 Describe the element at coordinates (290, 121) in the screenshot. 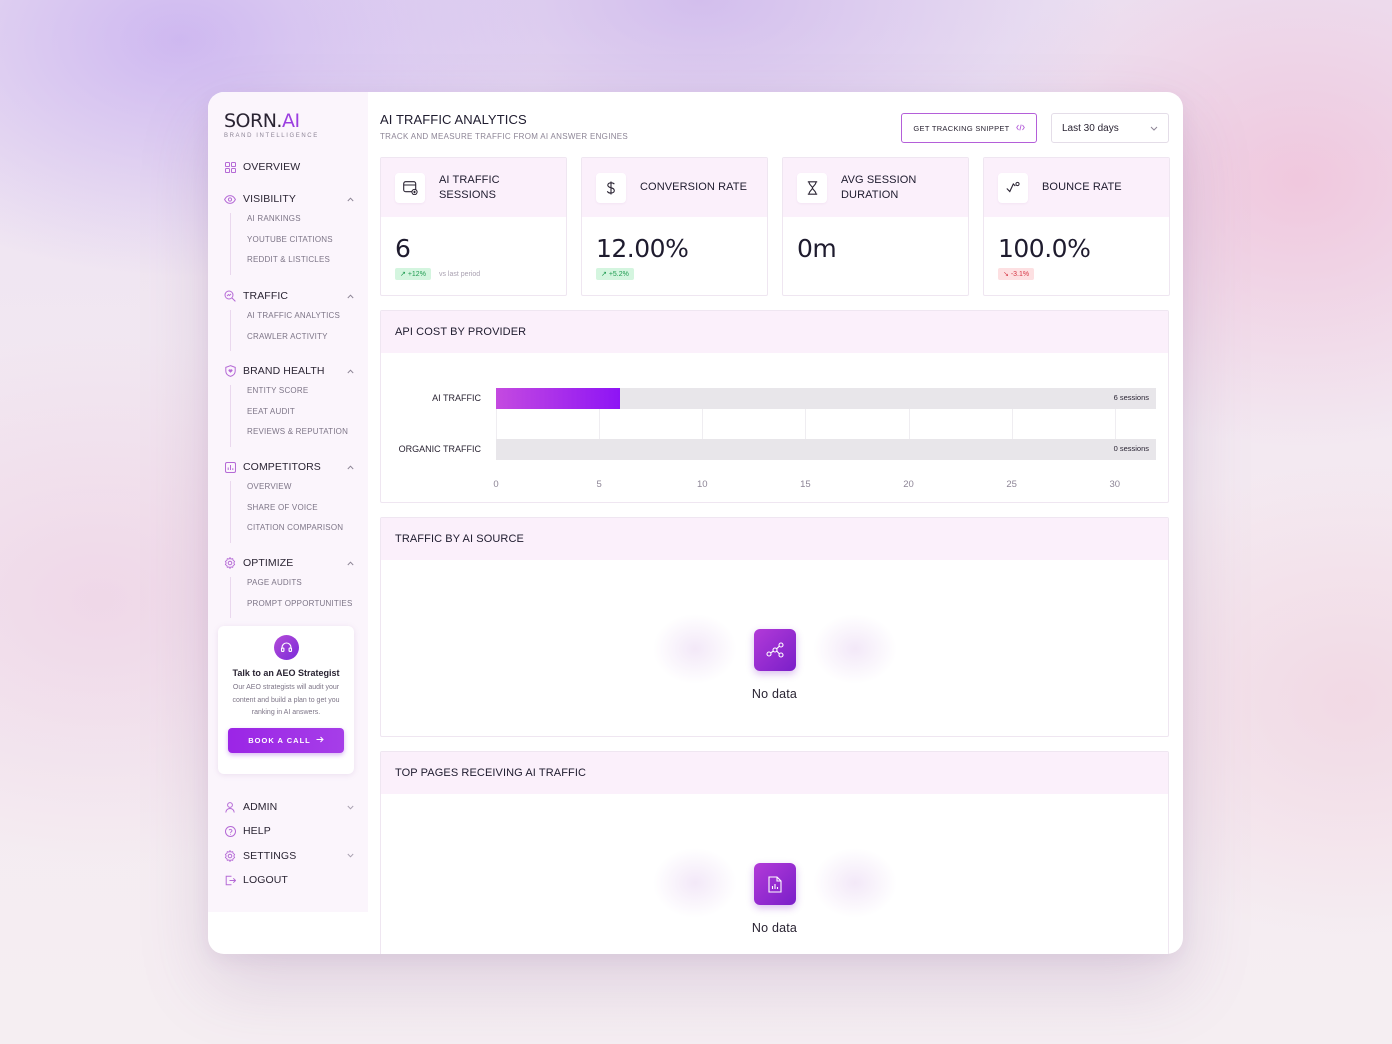

I see `logo-name-accent: AI` at that location.